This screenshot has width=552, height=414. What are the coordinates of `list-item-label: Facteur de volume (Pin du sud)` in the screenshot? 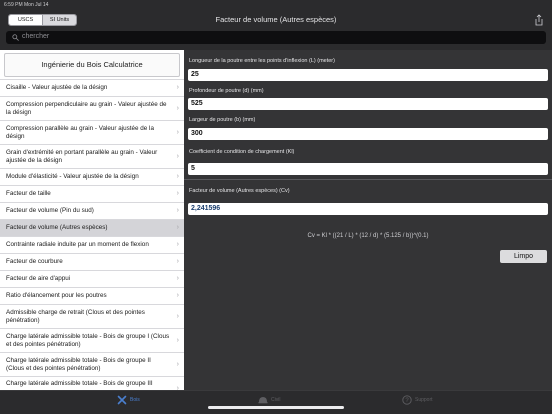 It's located at (50, 211).